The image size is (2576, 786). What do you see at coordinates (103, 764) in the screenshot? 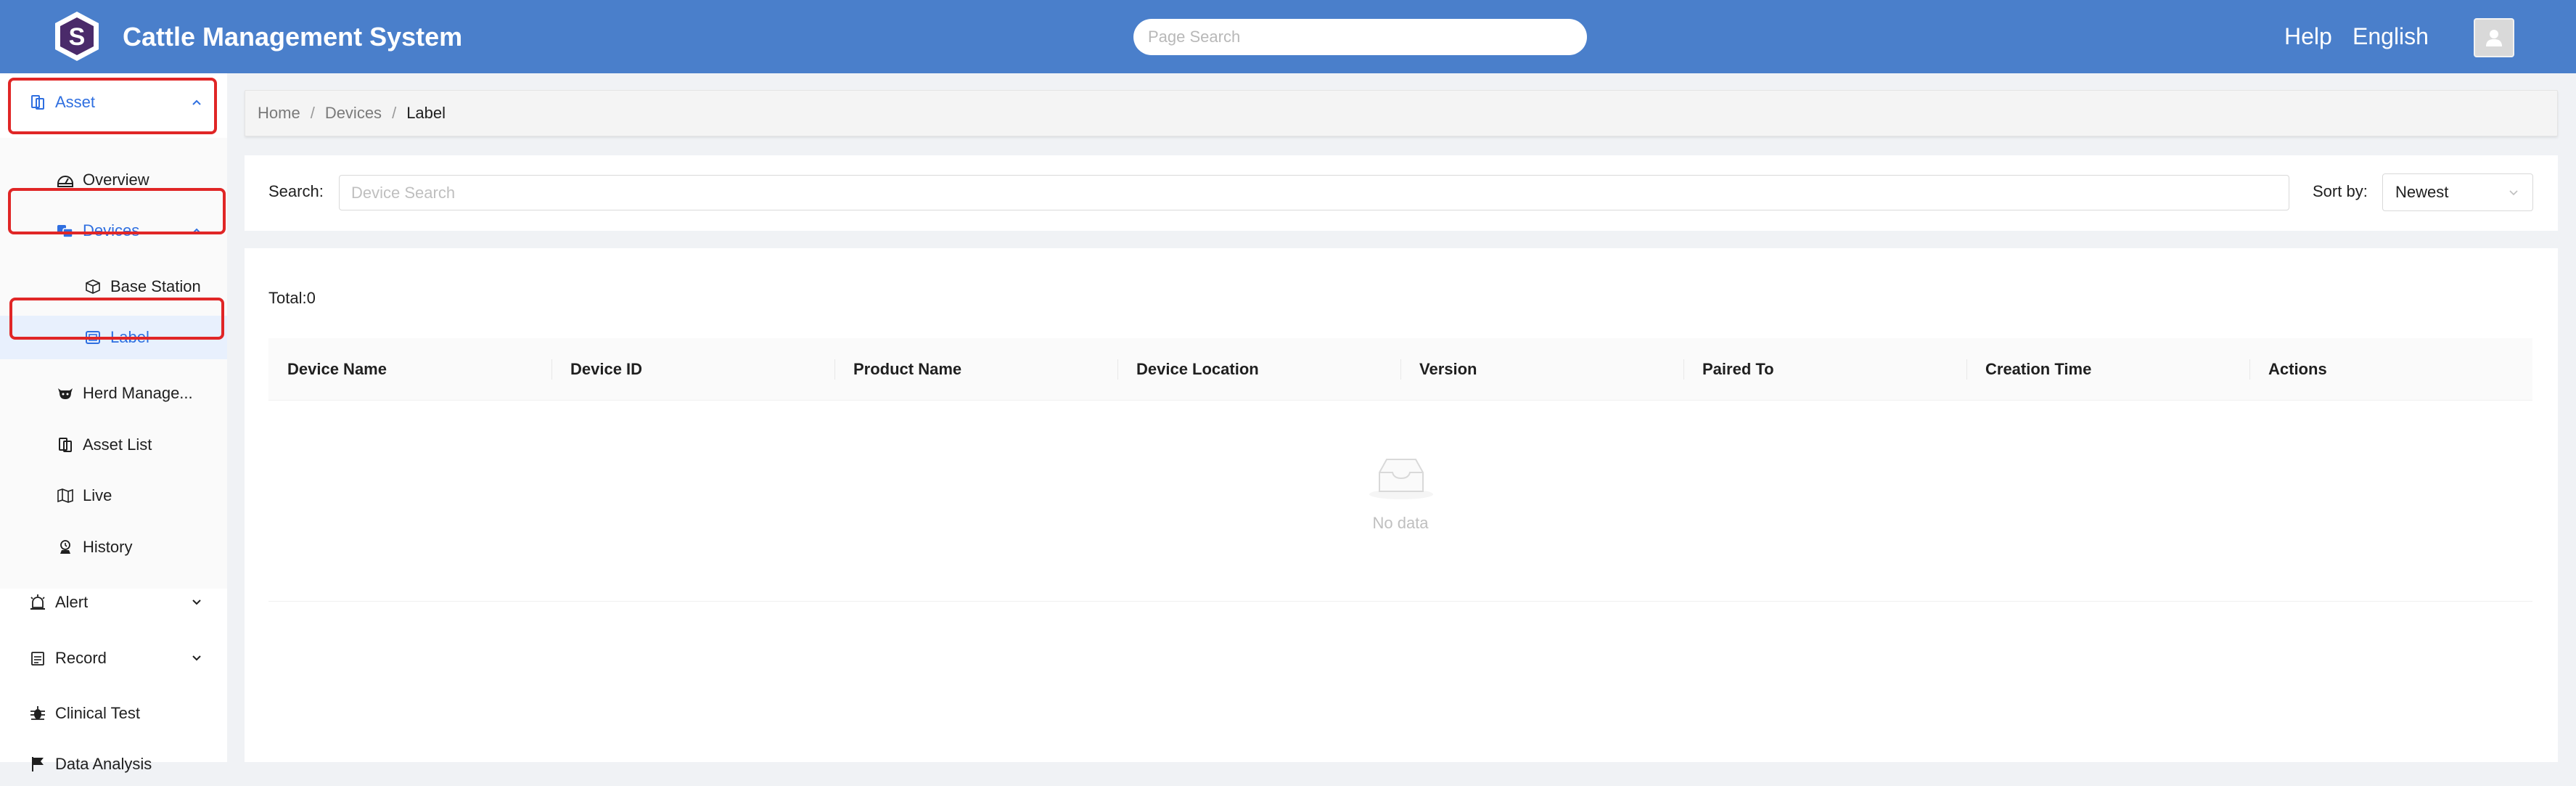
I see `sidebar-item-label: Data Analysis` at bounding box center [103, 764].